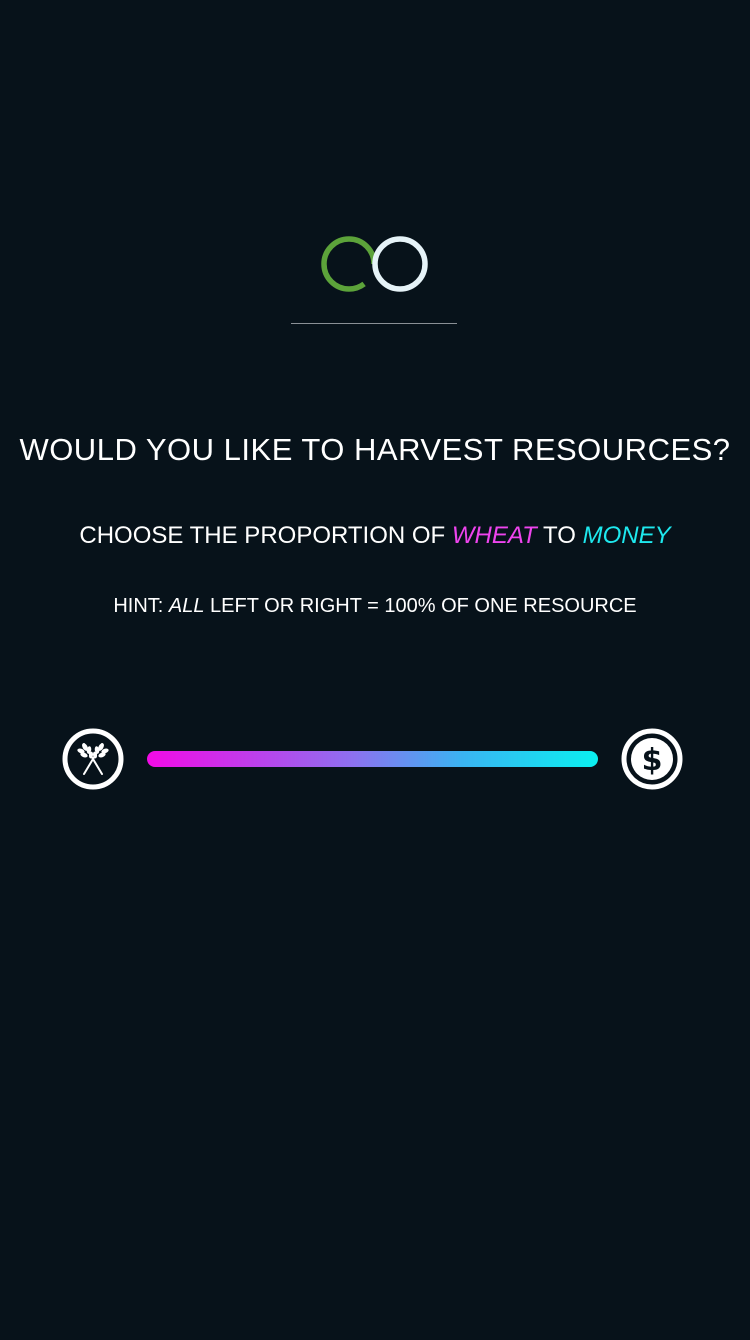 The width and height of the screenshot is (750, 1340). What do you see at coordinates (93, 759) in the screenshot?
I see `wheat-icon` at bounding box center [93, 759].